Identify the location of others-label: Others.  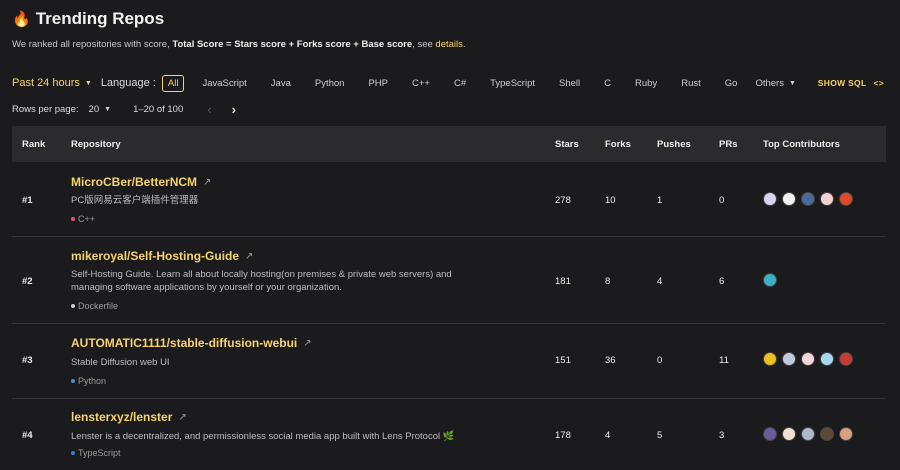
(769, 83).